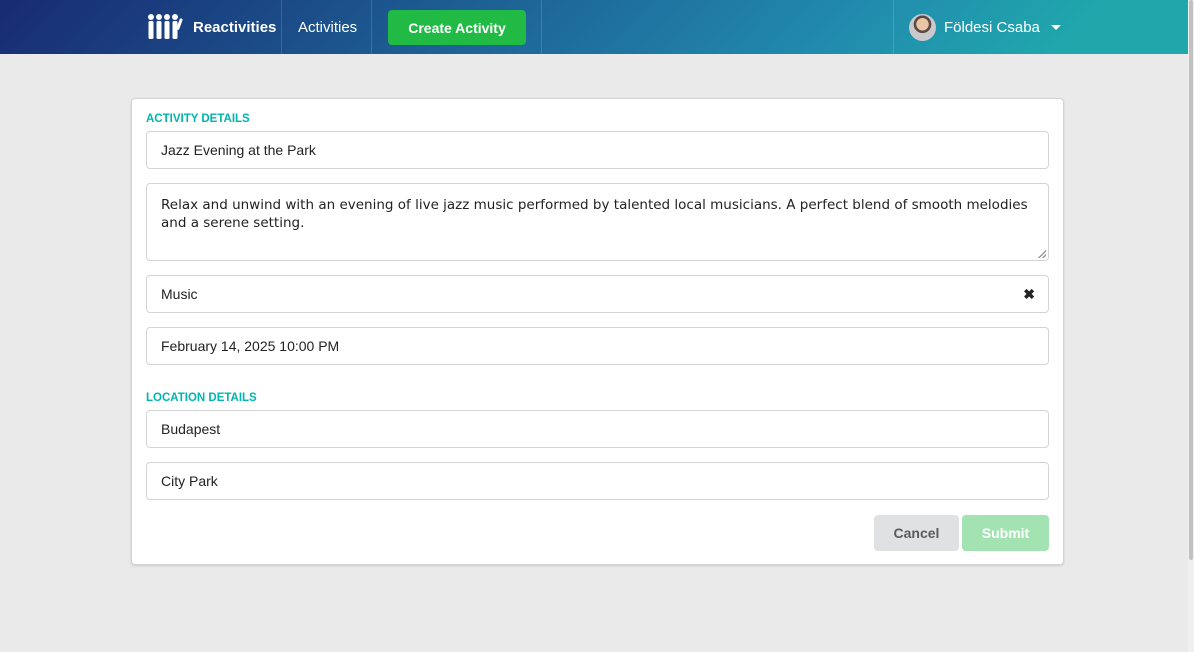 The width and height of the screenshot is (1194, 652). What do you see at coordinates (597, 150) in the screenshot?
I see `title-input: Jazz Evening at the Park` at bounding box center [597, 150].